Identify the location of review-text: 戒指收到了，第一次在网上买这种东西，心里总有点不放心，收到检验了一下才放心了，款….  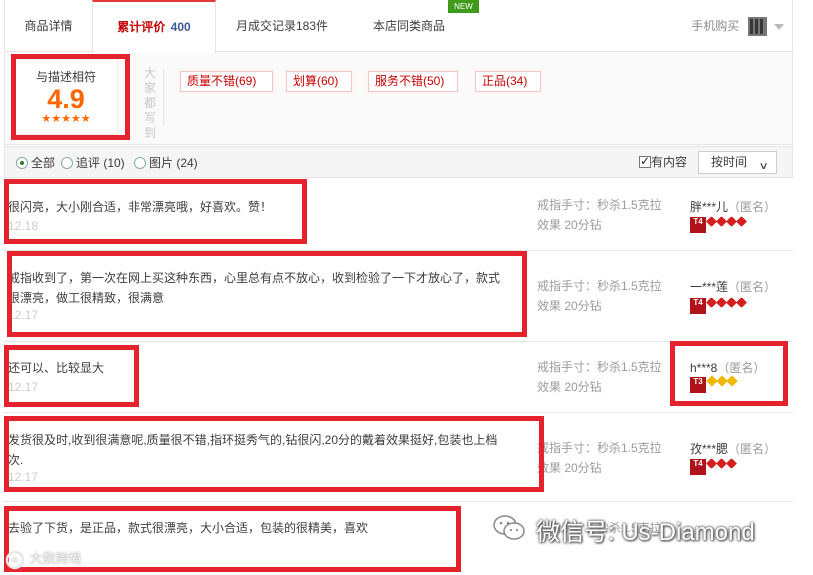
(254, 288).